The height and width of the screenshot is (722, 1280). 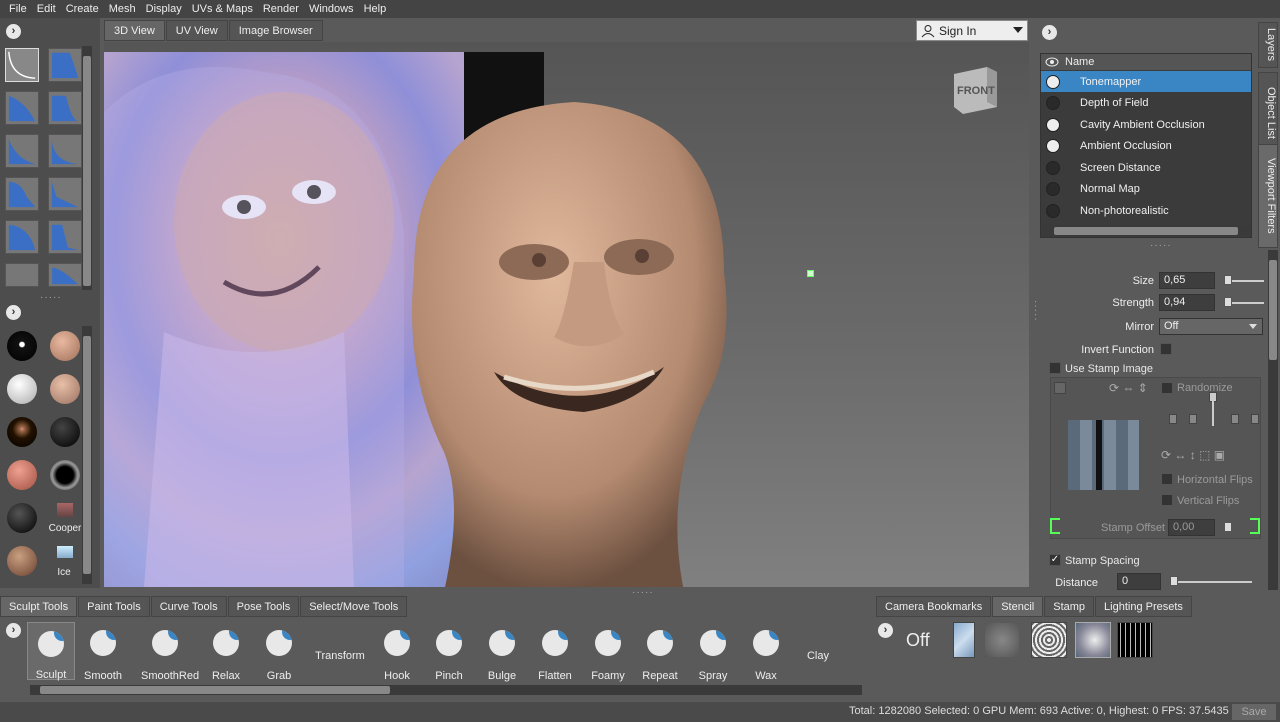 What do you see at coordinates (713, 652) in the screenshot?
I see `tool-spray: Spray` at bounding box center [713, 652].